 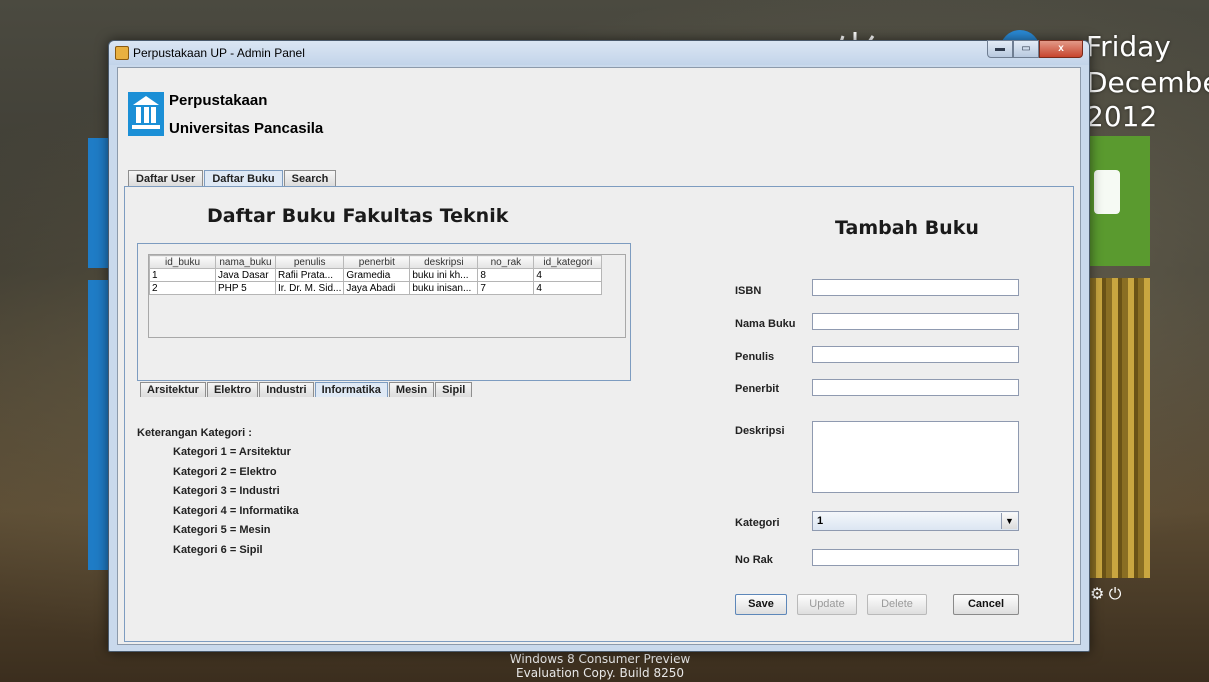 I want to click on isbn-field, so click(x=915, y=287).